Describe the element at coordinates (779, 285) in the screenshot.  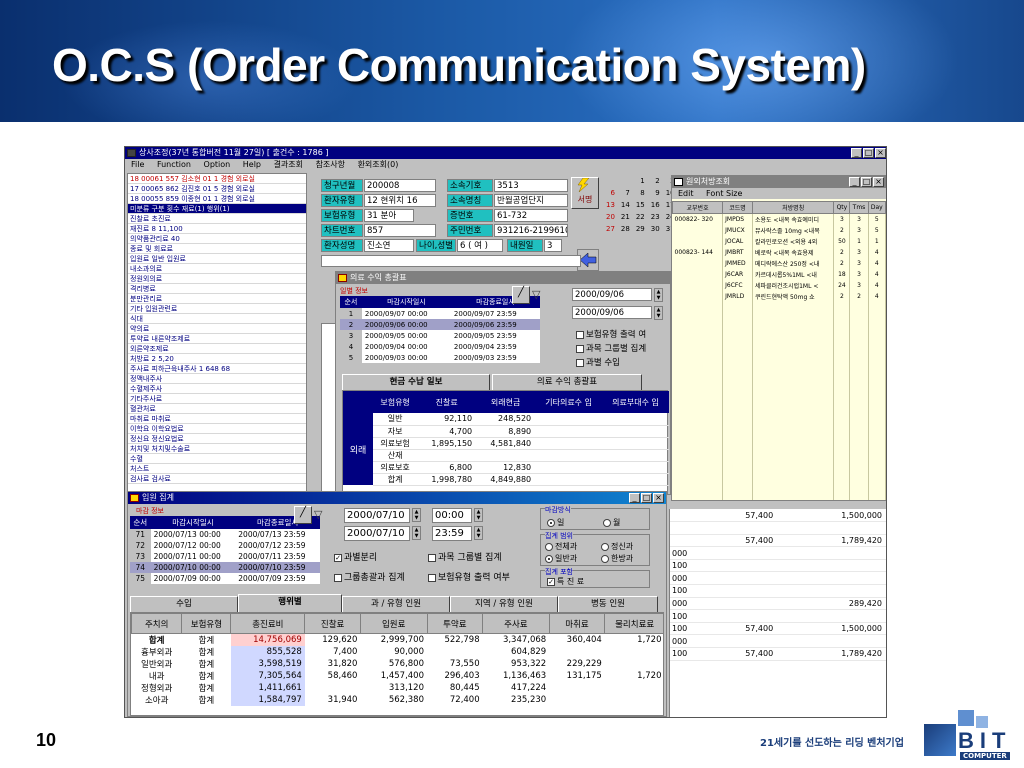
I see `table-row: J6CFC 세파클러건조시럽1ML <24 3 4` at that location.